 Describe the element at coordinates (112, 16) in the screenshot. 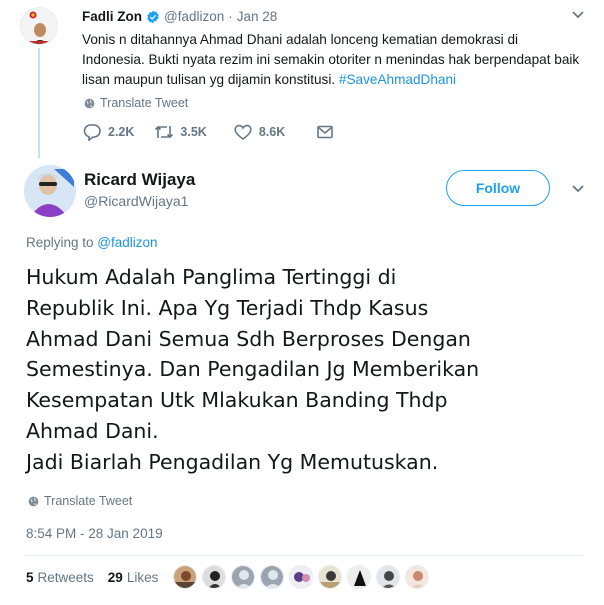

I see `parent-display-name: Fadli Zon` at that location.